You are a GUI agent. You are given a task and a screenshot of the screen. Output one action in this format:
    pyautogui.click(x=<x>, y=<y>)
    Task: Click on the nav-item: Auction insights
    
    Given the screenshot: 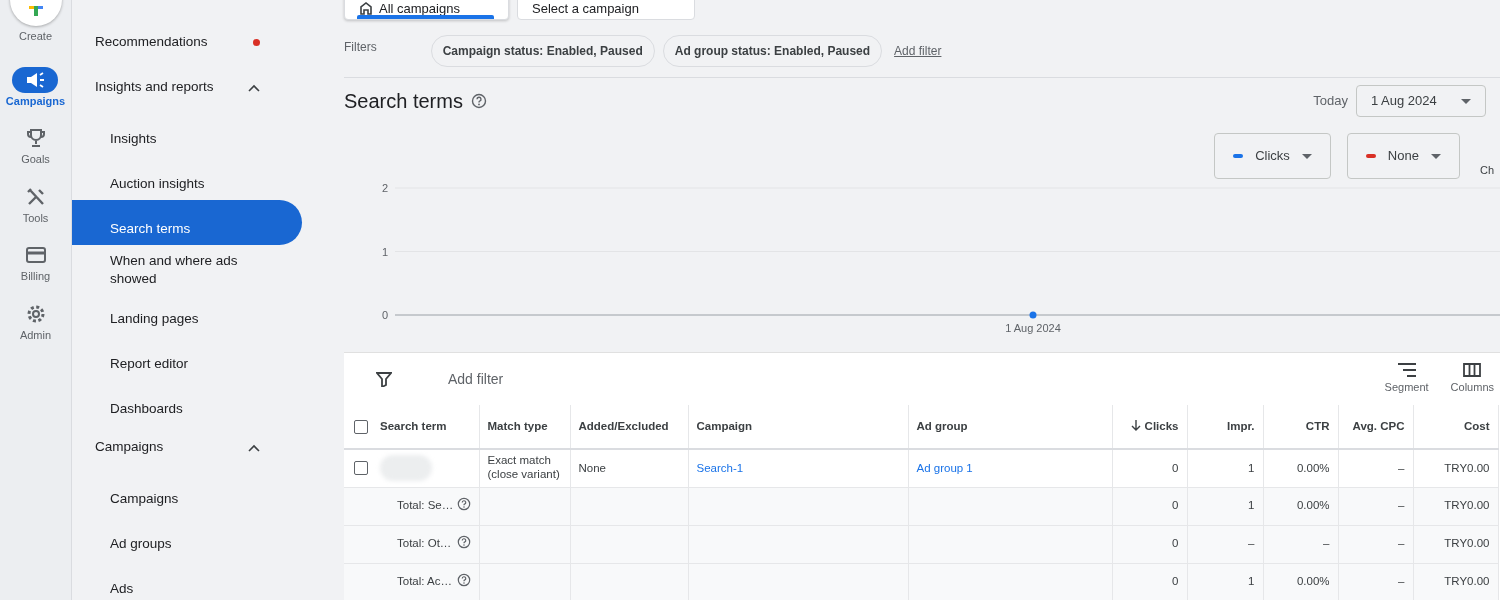 What is the action you would take?
    pyautogui.click(x=187, y=177)
    